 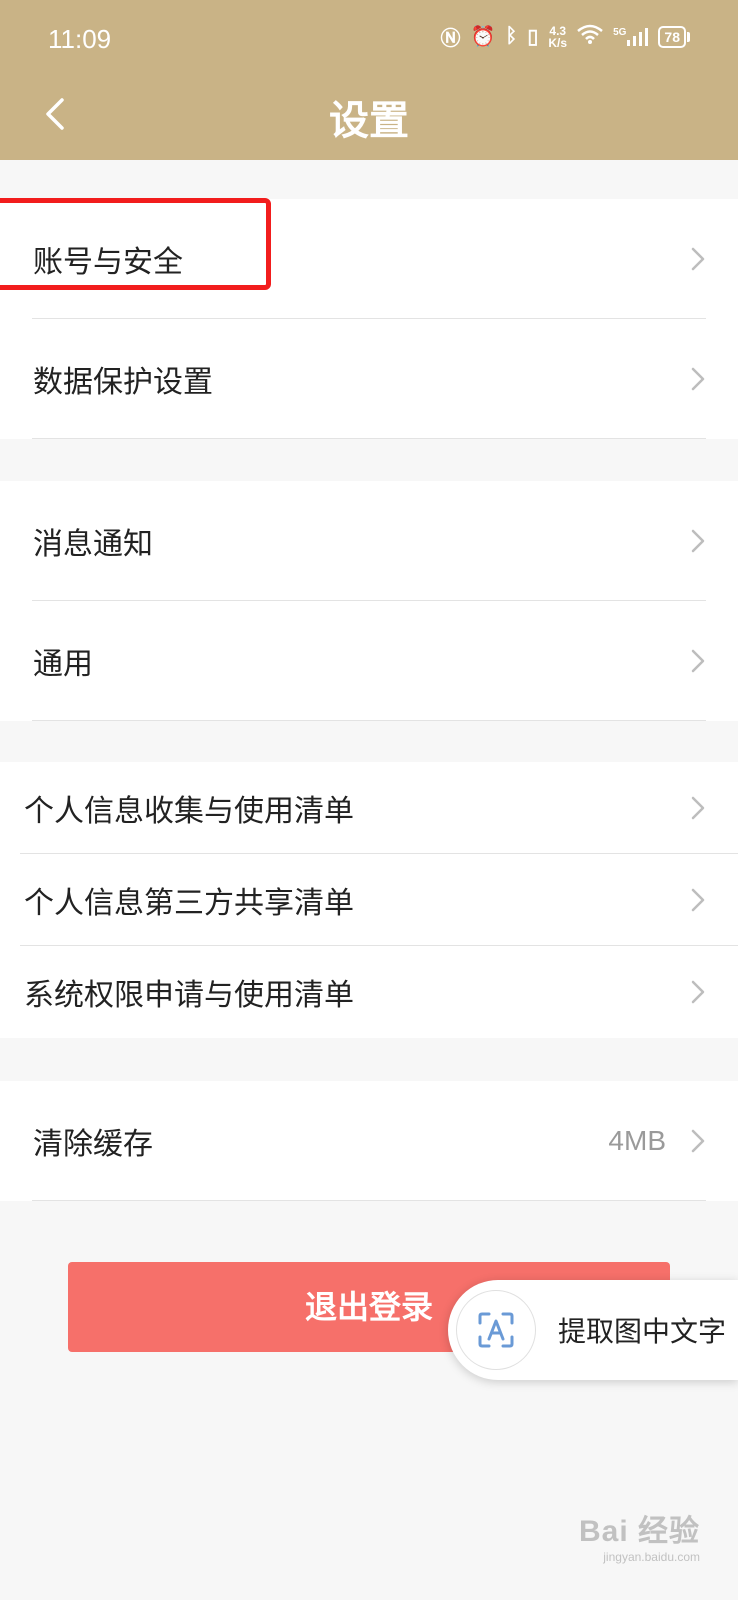 I want to click on alarm-icon: ⏰, so click(x=483, y=37).